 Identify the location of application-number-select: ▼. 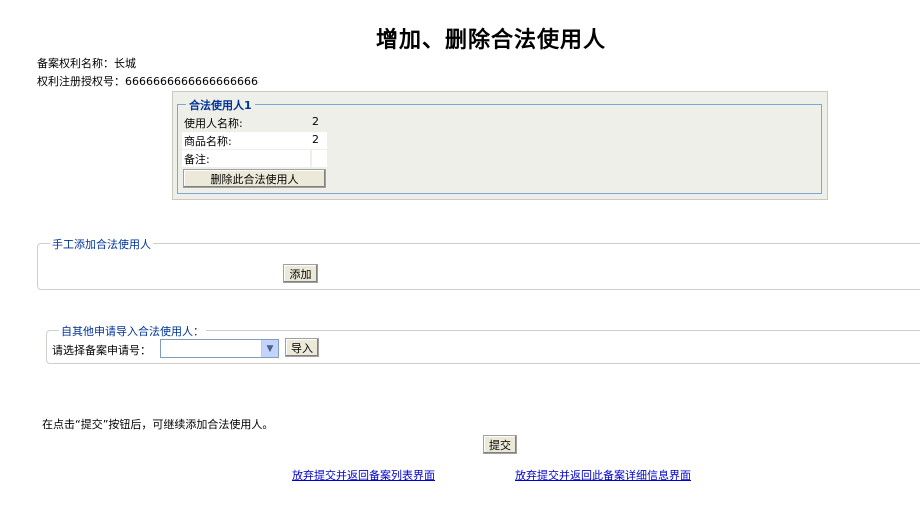
(219, 348).